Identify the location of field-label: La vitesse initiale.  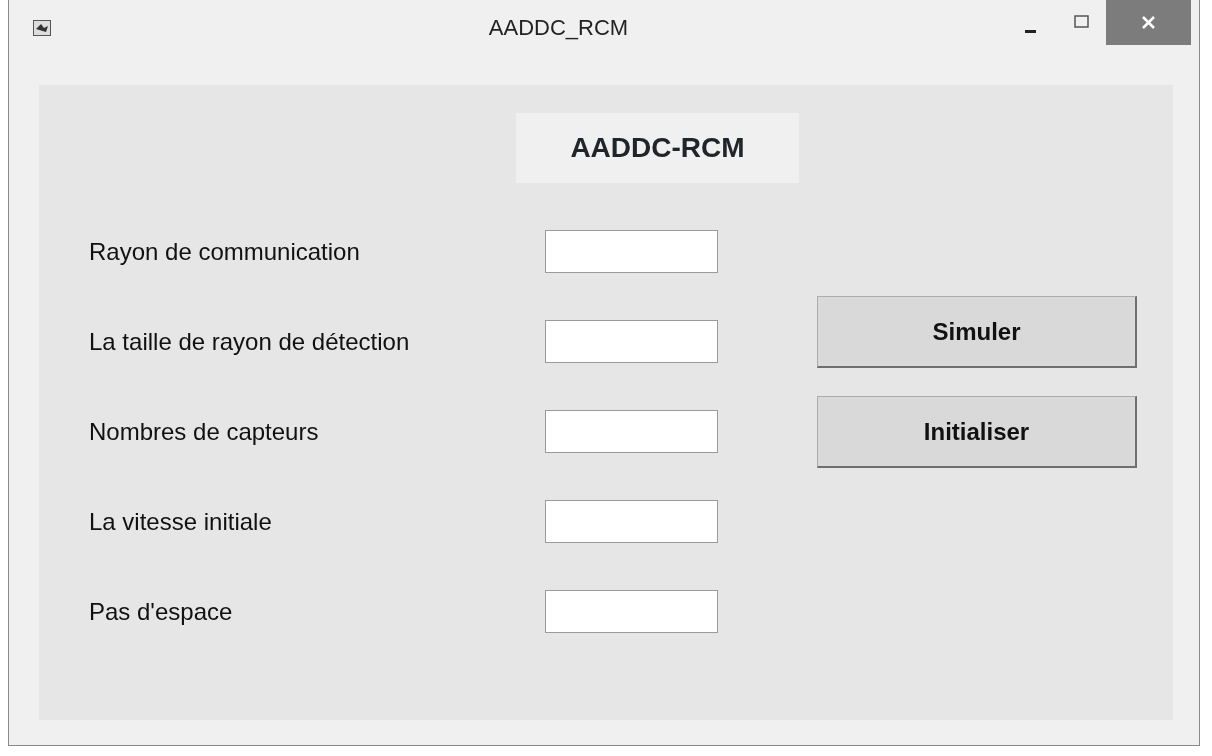
(181, 521).